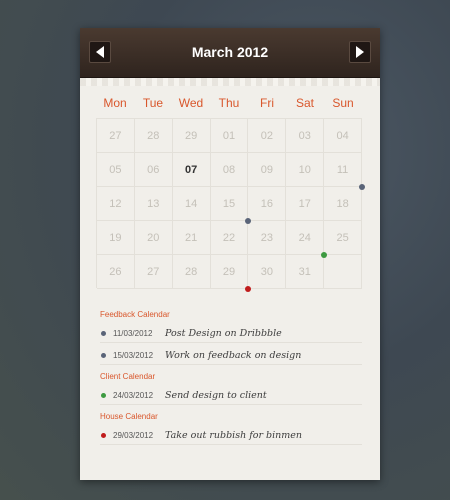 The height and width of the screenshot is (500, 450). I want to click on event-title: Post Design on Dribbble, so click(223, 333).